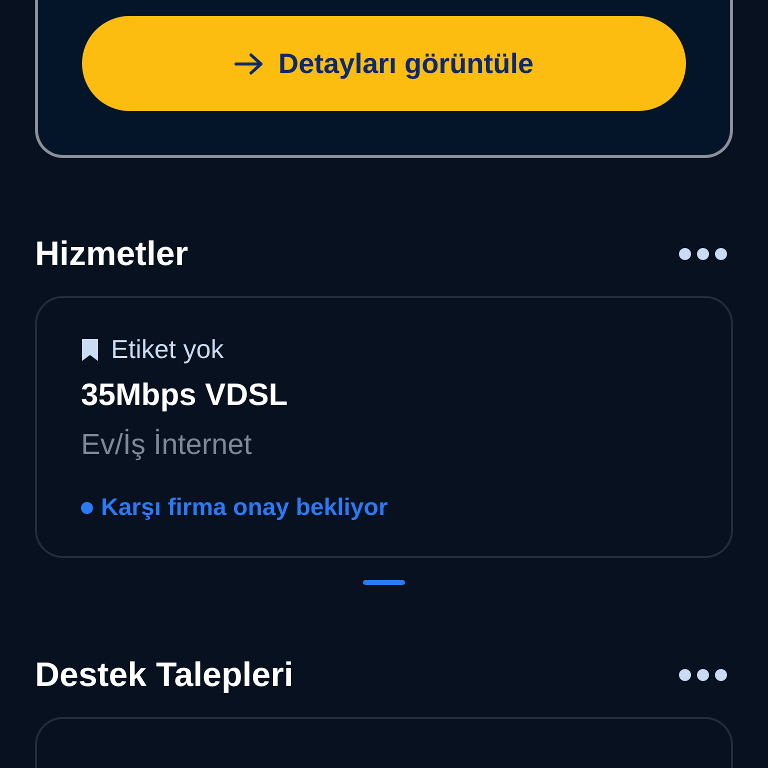 This screenshot has width=768, height=768. I want to click on section-title: Hizmetler, so click(111, 254).